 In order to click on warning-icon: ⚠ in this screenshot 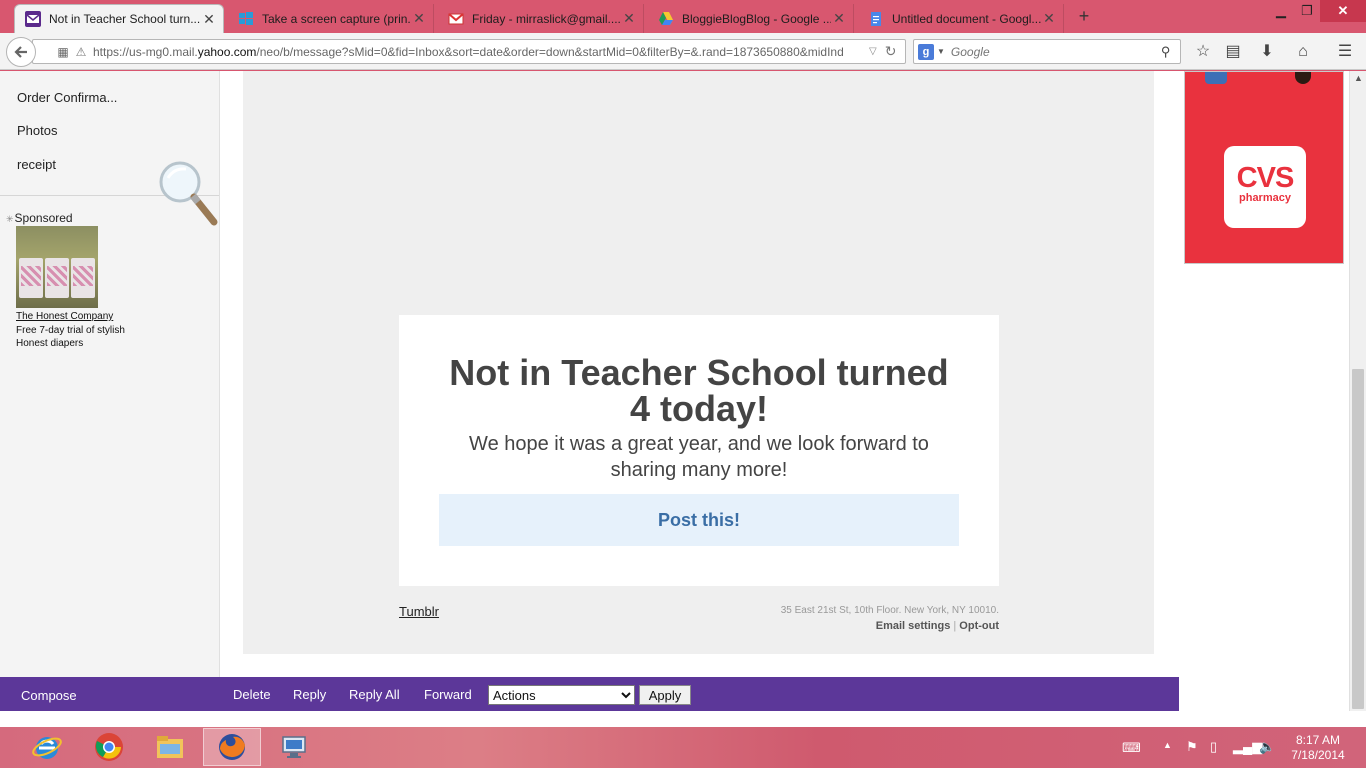, I will do `click(81, 51)`.